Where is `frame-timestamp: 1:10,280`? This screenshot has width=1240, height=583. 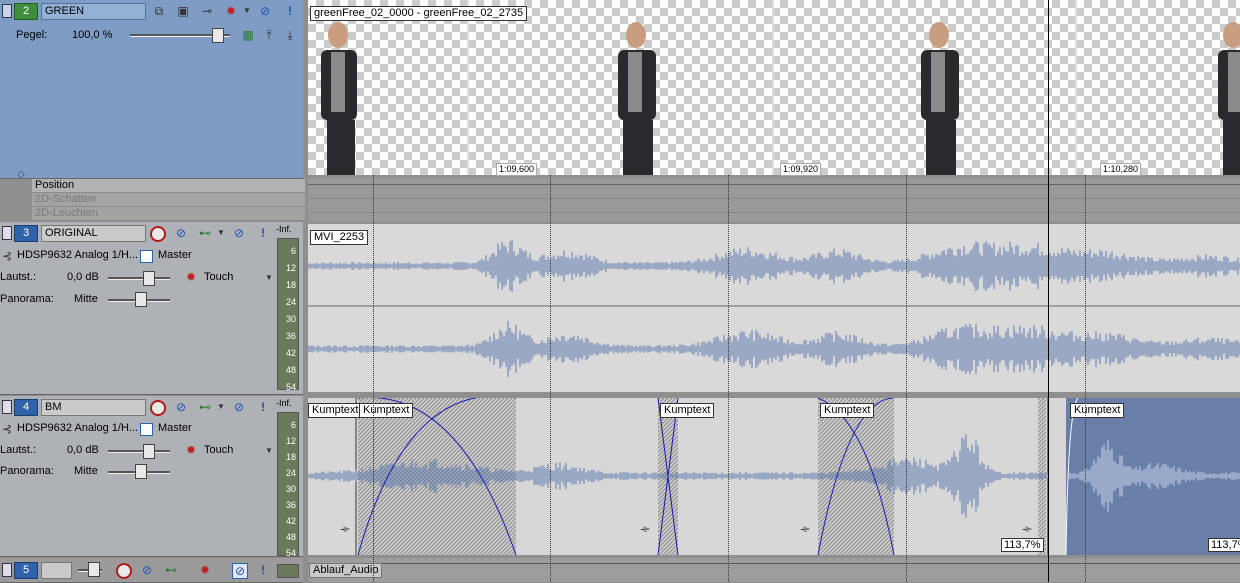
frame-timestamp: 1:10,280 is located at coordinates (1121, 169).